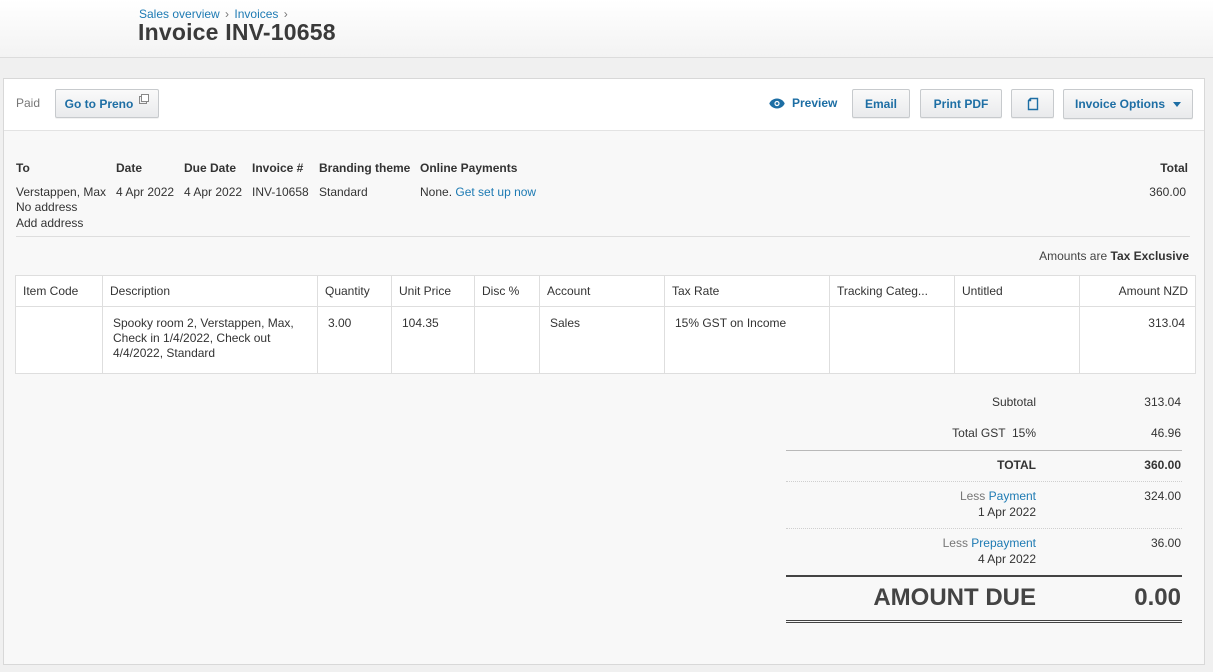  Describe the element at coordinates (433, 291) in the screenshot. I see `column-header: Unit Price` at that location.